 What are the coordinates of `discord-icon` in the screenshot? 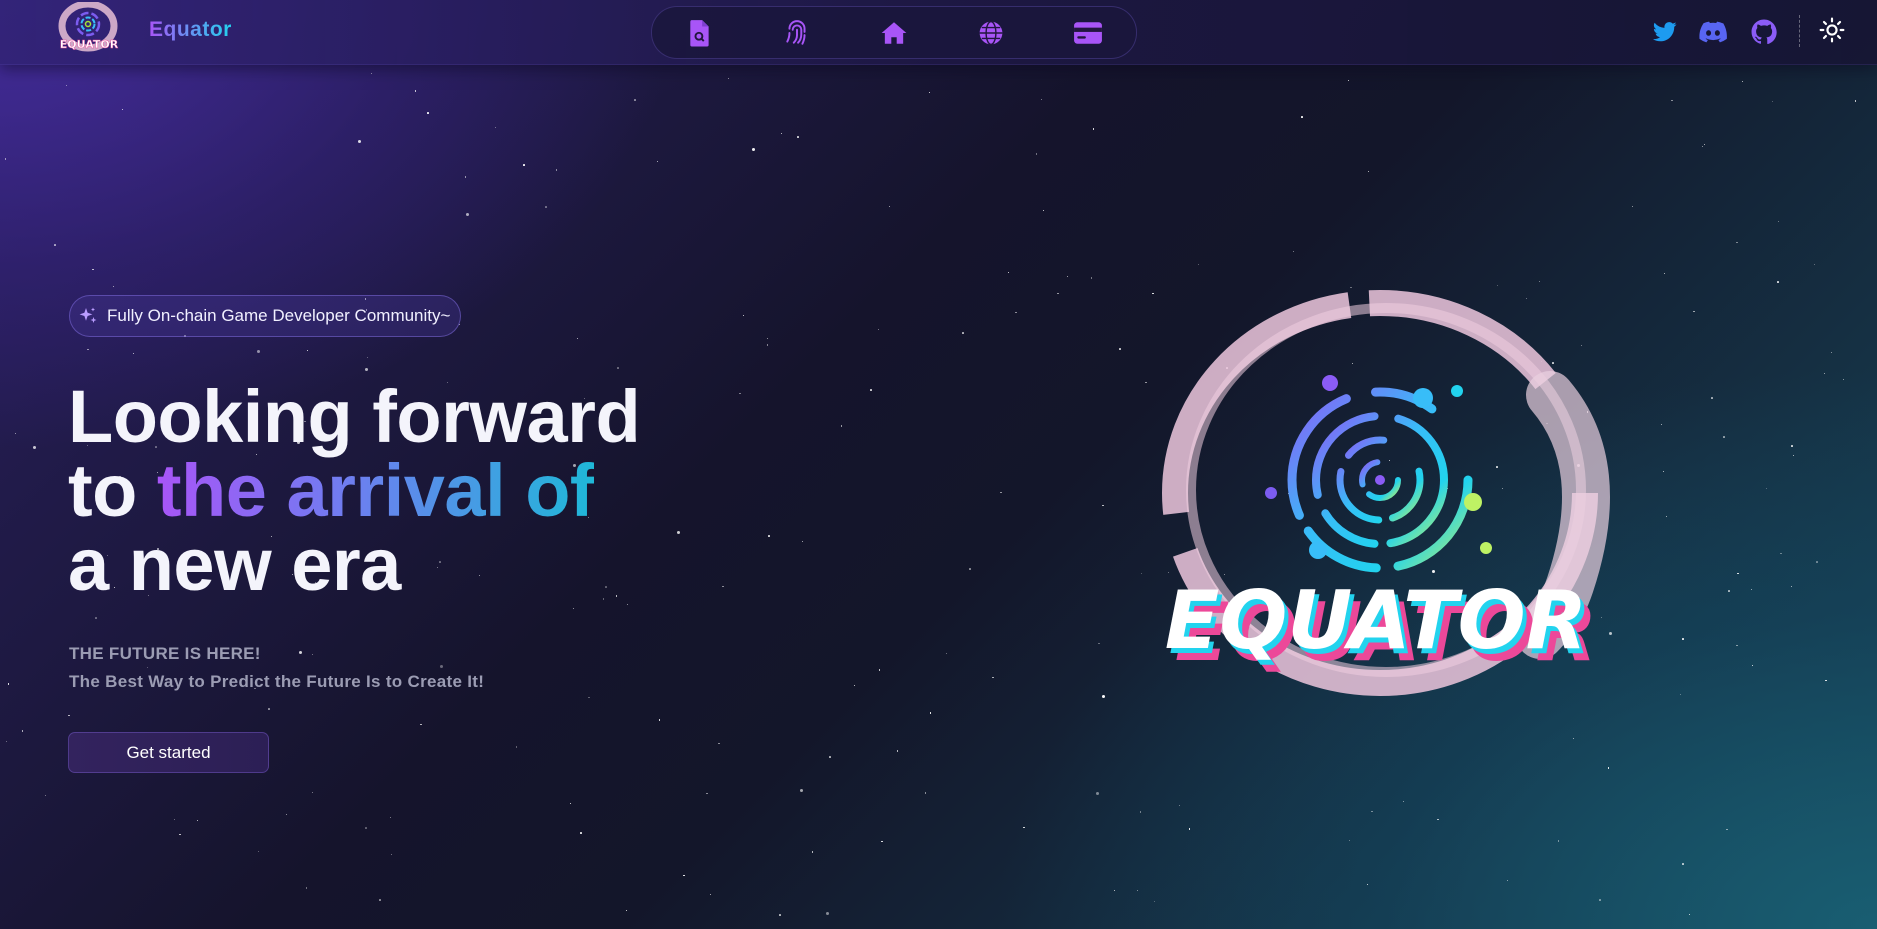 It's located at (1713, 32).